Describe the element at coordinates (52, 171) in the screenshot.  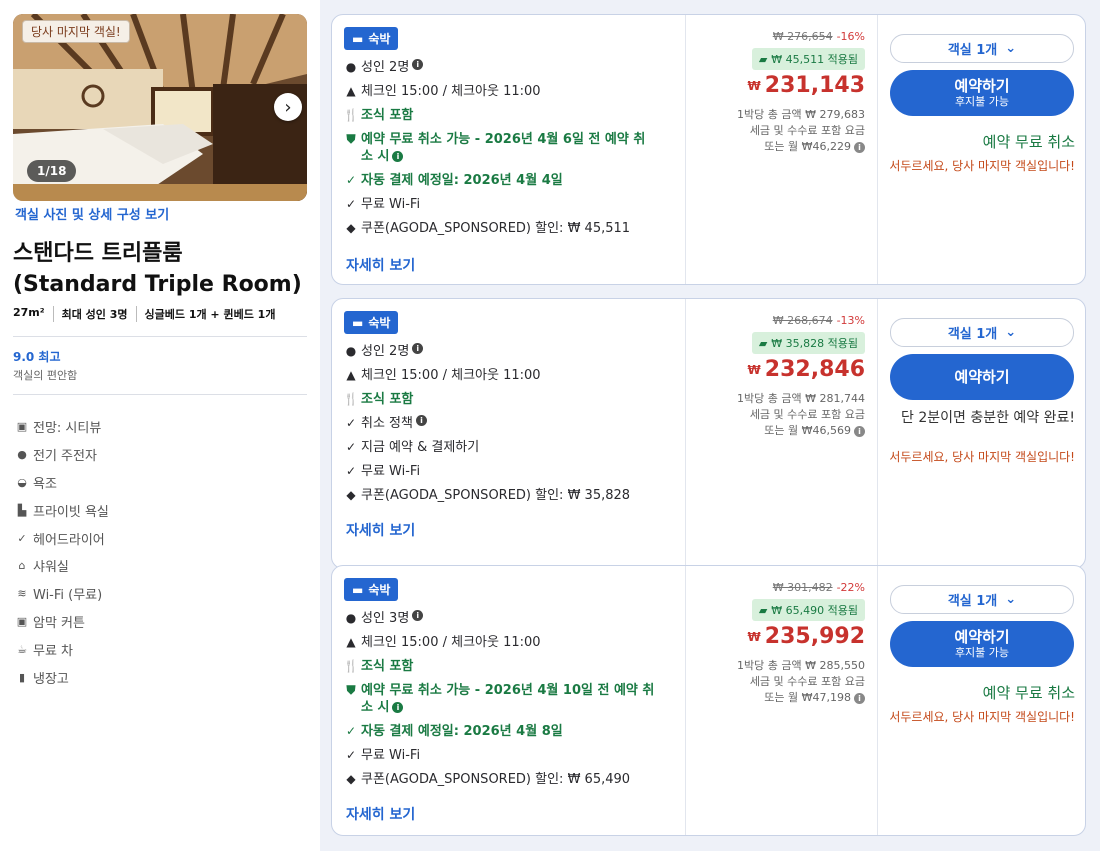
I see `photo-counter: 1/18` at that location.